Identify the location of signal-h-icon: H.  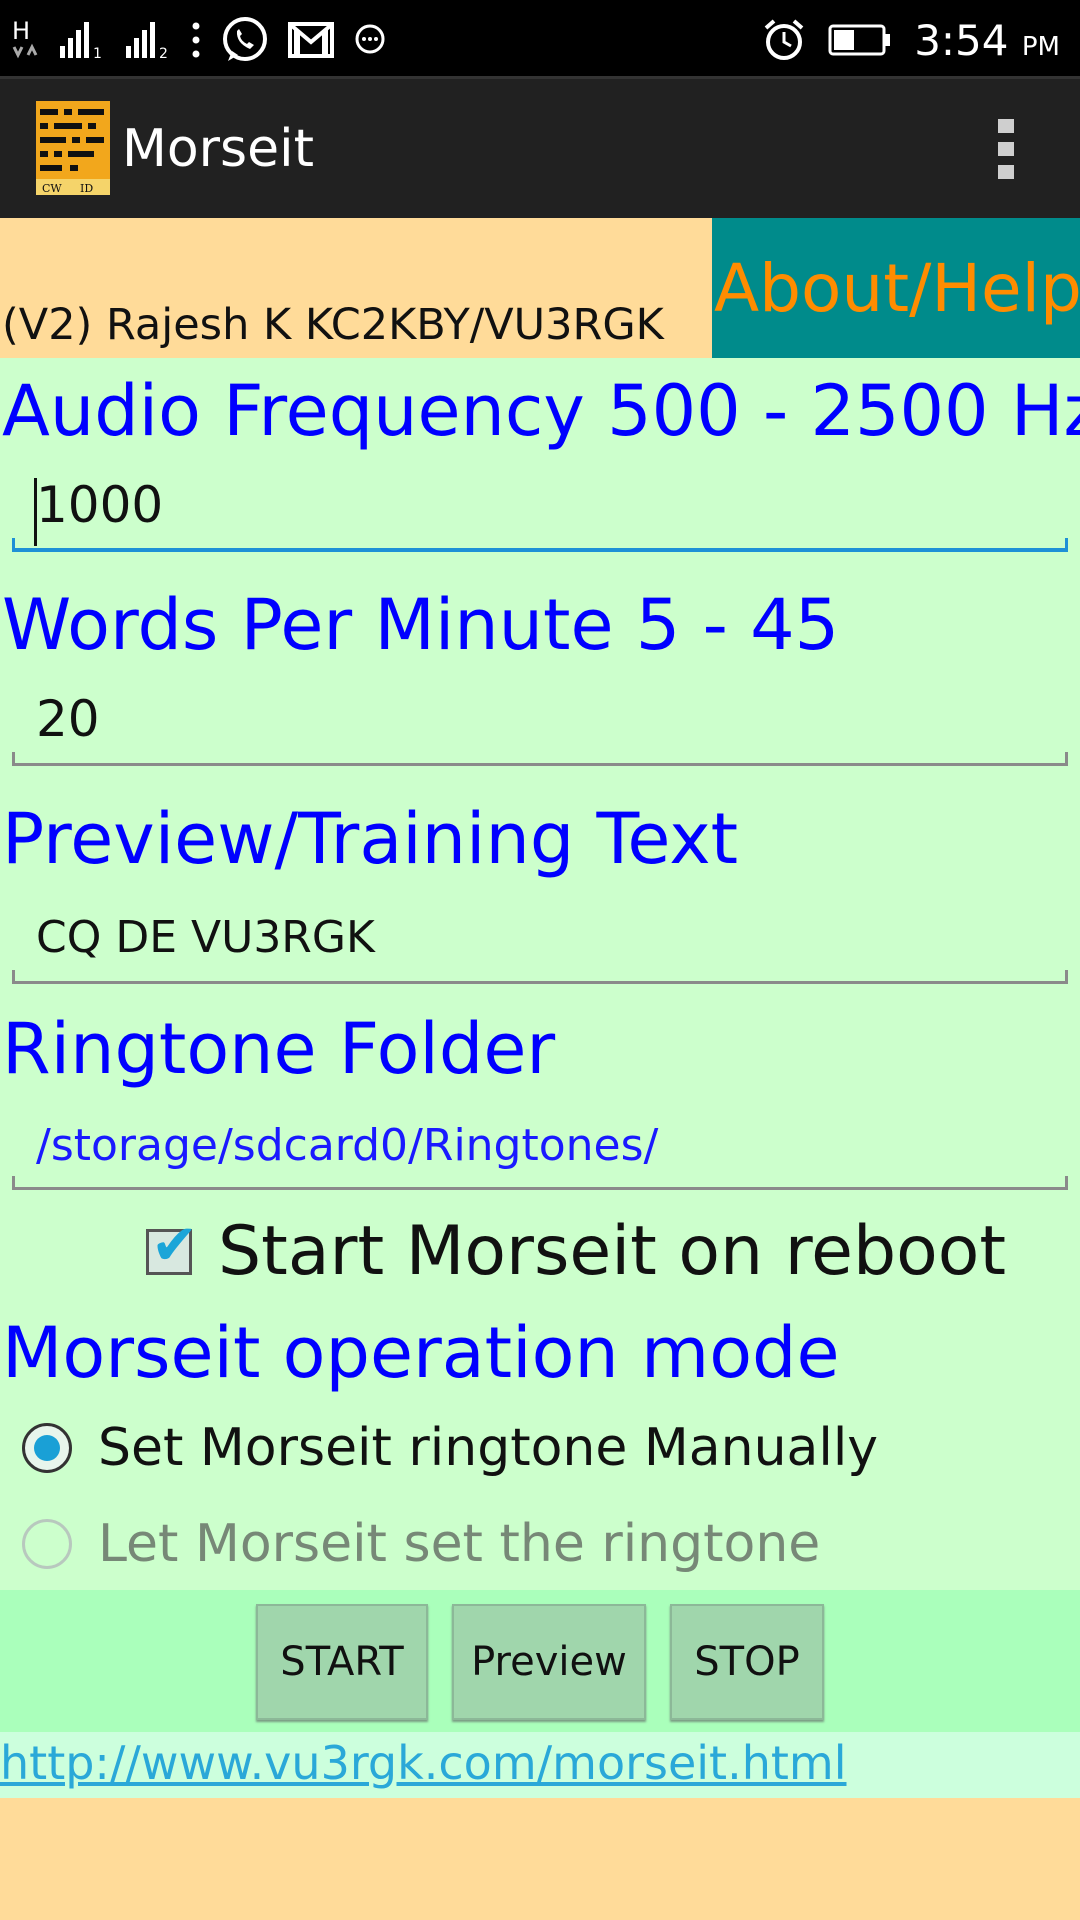
(25, 38).